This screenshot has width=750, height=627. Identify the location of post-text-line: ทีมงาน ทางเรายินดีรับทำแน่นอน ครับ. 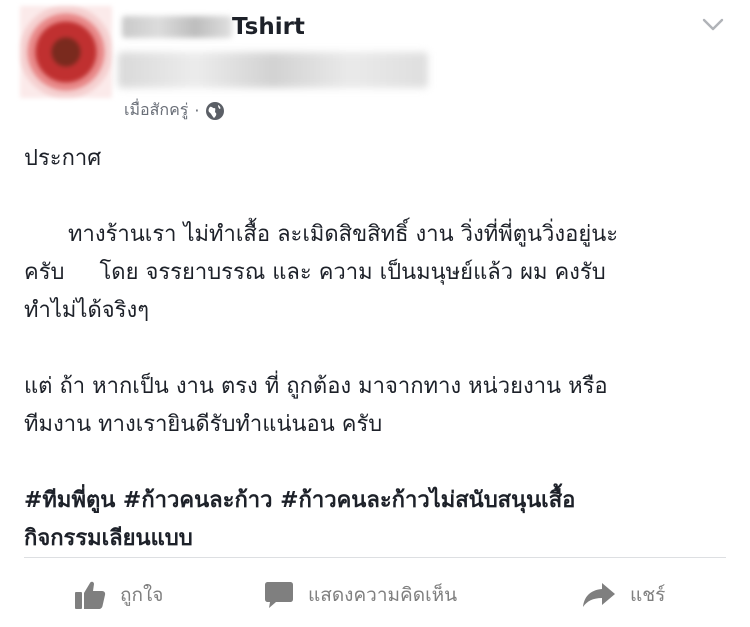
(203, 424).